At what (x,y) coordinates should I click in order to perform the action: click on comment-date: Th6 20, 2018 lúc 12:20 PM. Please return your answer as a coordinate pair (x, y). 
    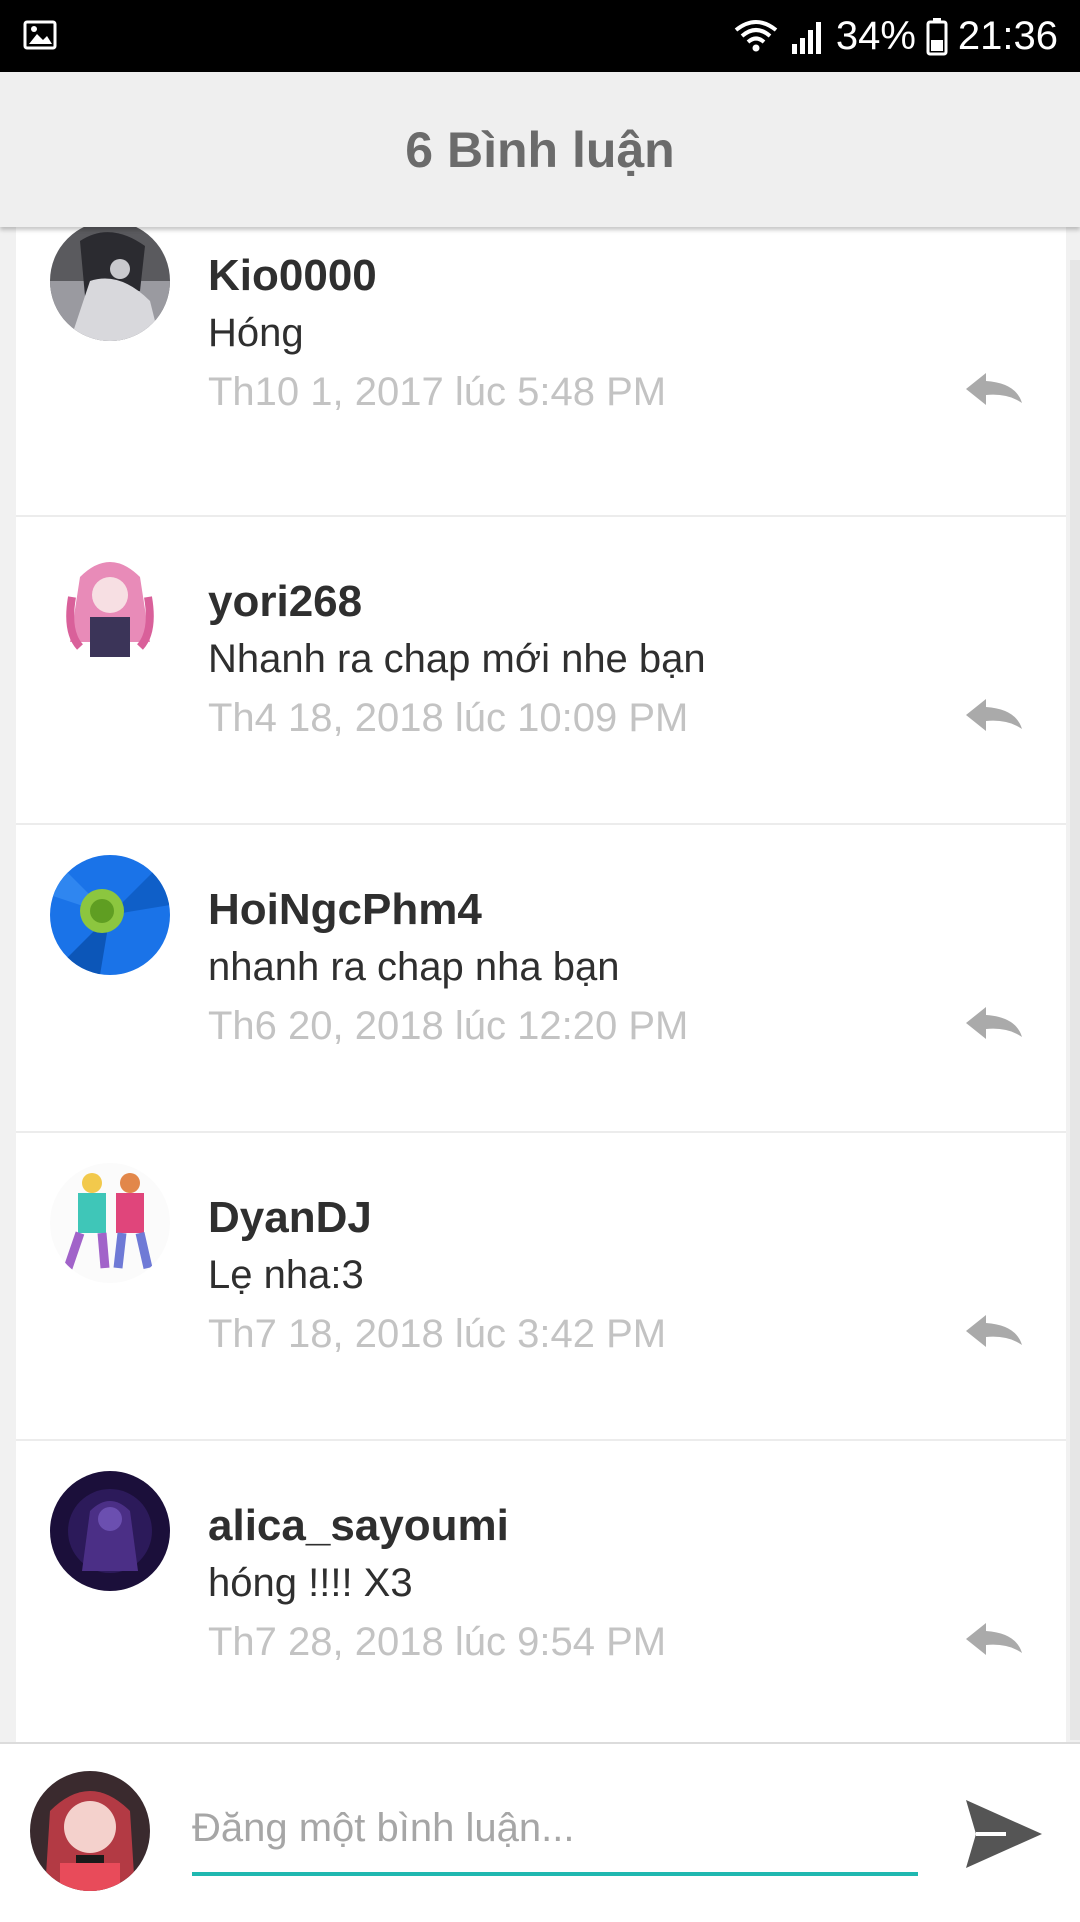
    Looking at the image, I should click on (448, 1026).